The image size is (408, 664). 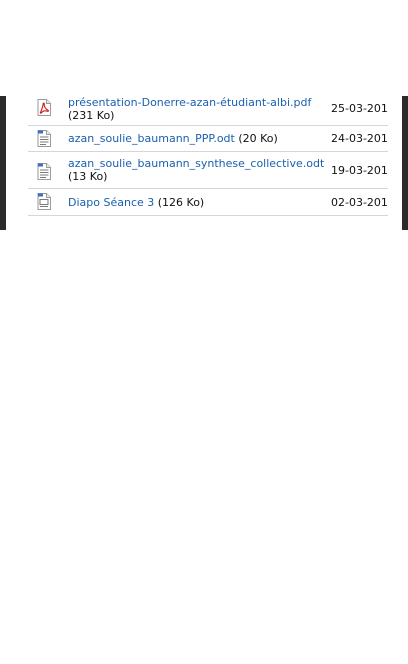 What do you see at coordinates (359, 202) in the screenshot?
I see `file-date: 02-03-201` at bounding box center [359, 202].